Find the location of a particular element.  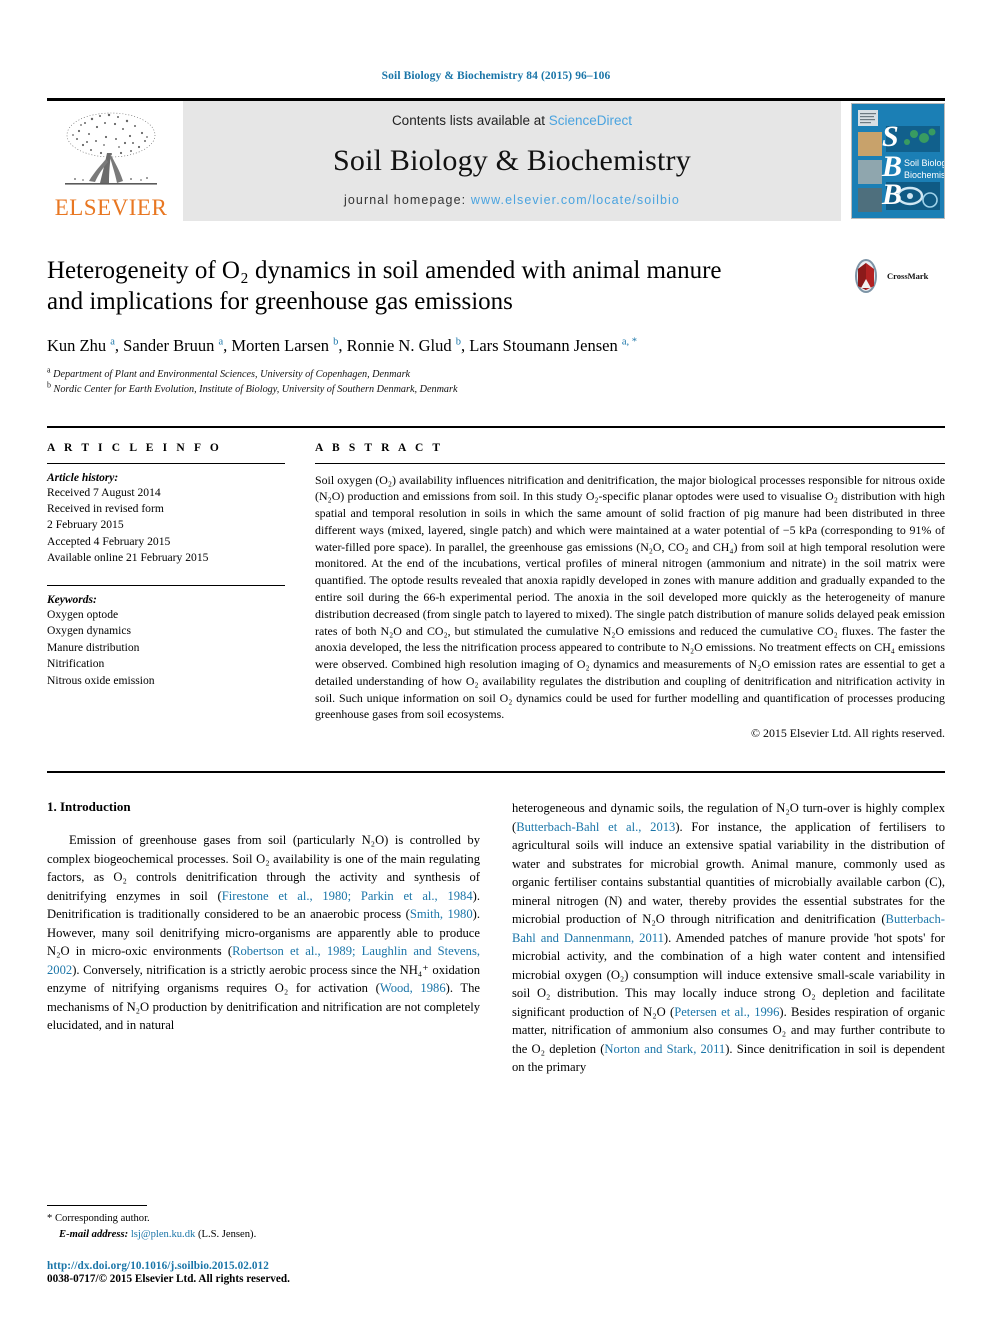

corresponding-marker: * is located at coordinates (50, 1219).